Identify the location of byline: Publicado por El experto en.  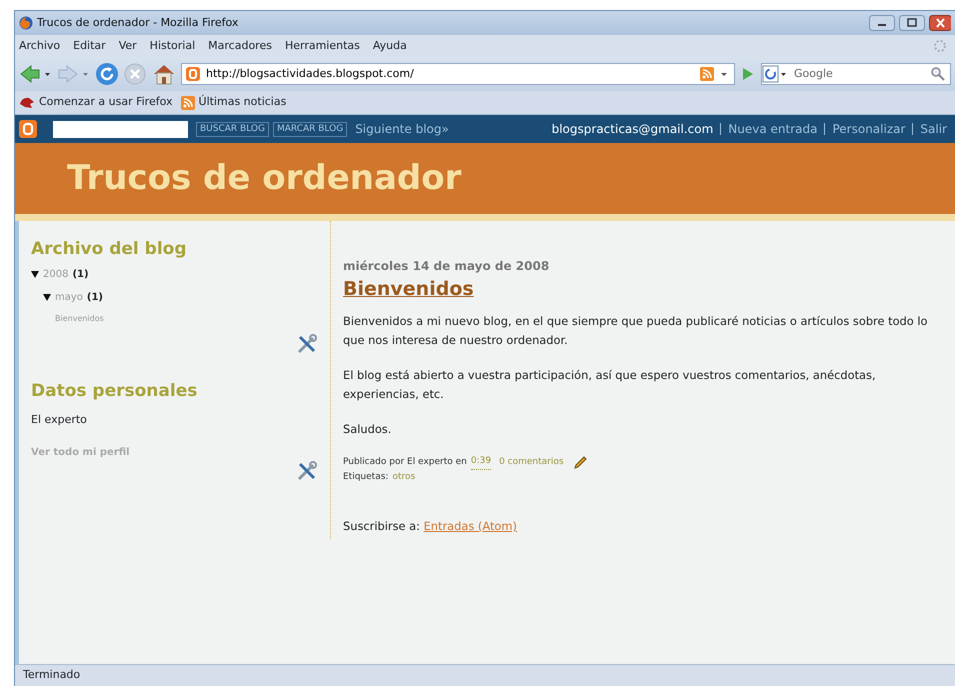
(405, 462).